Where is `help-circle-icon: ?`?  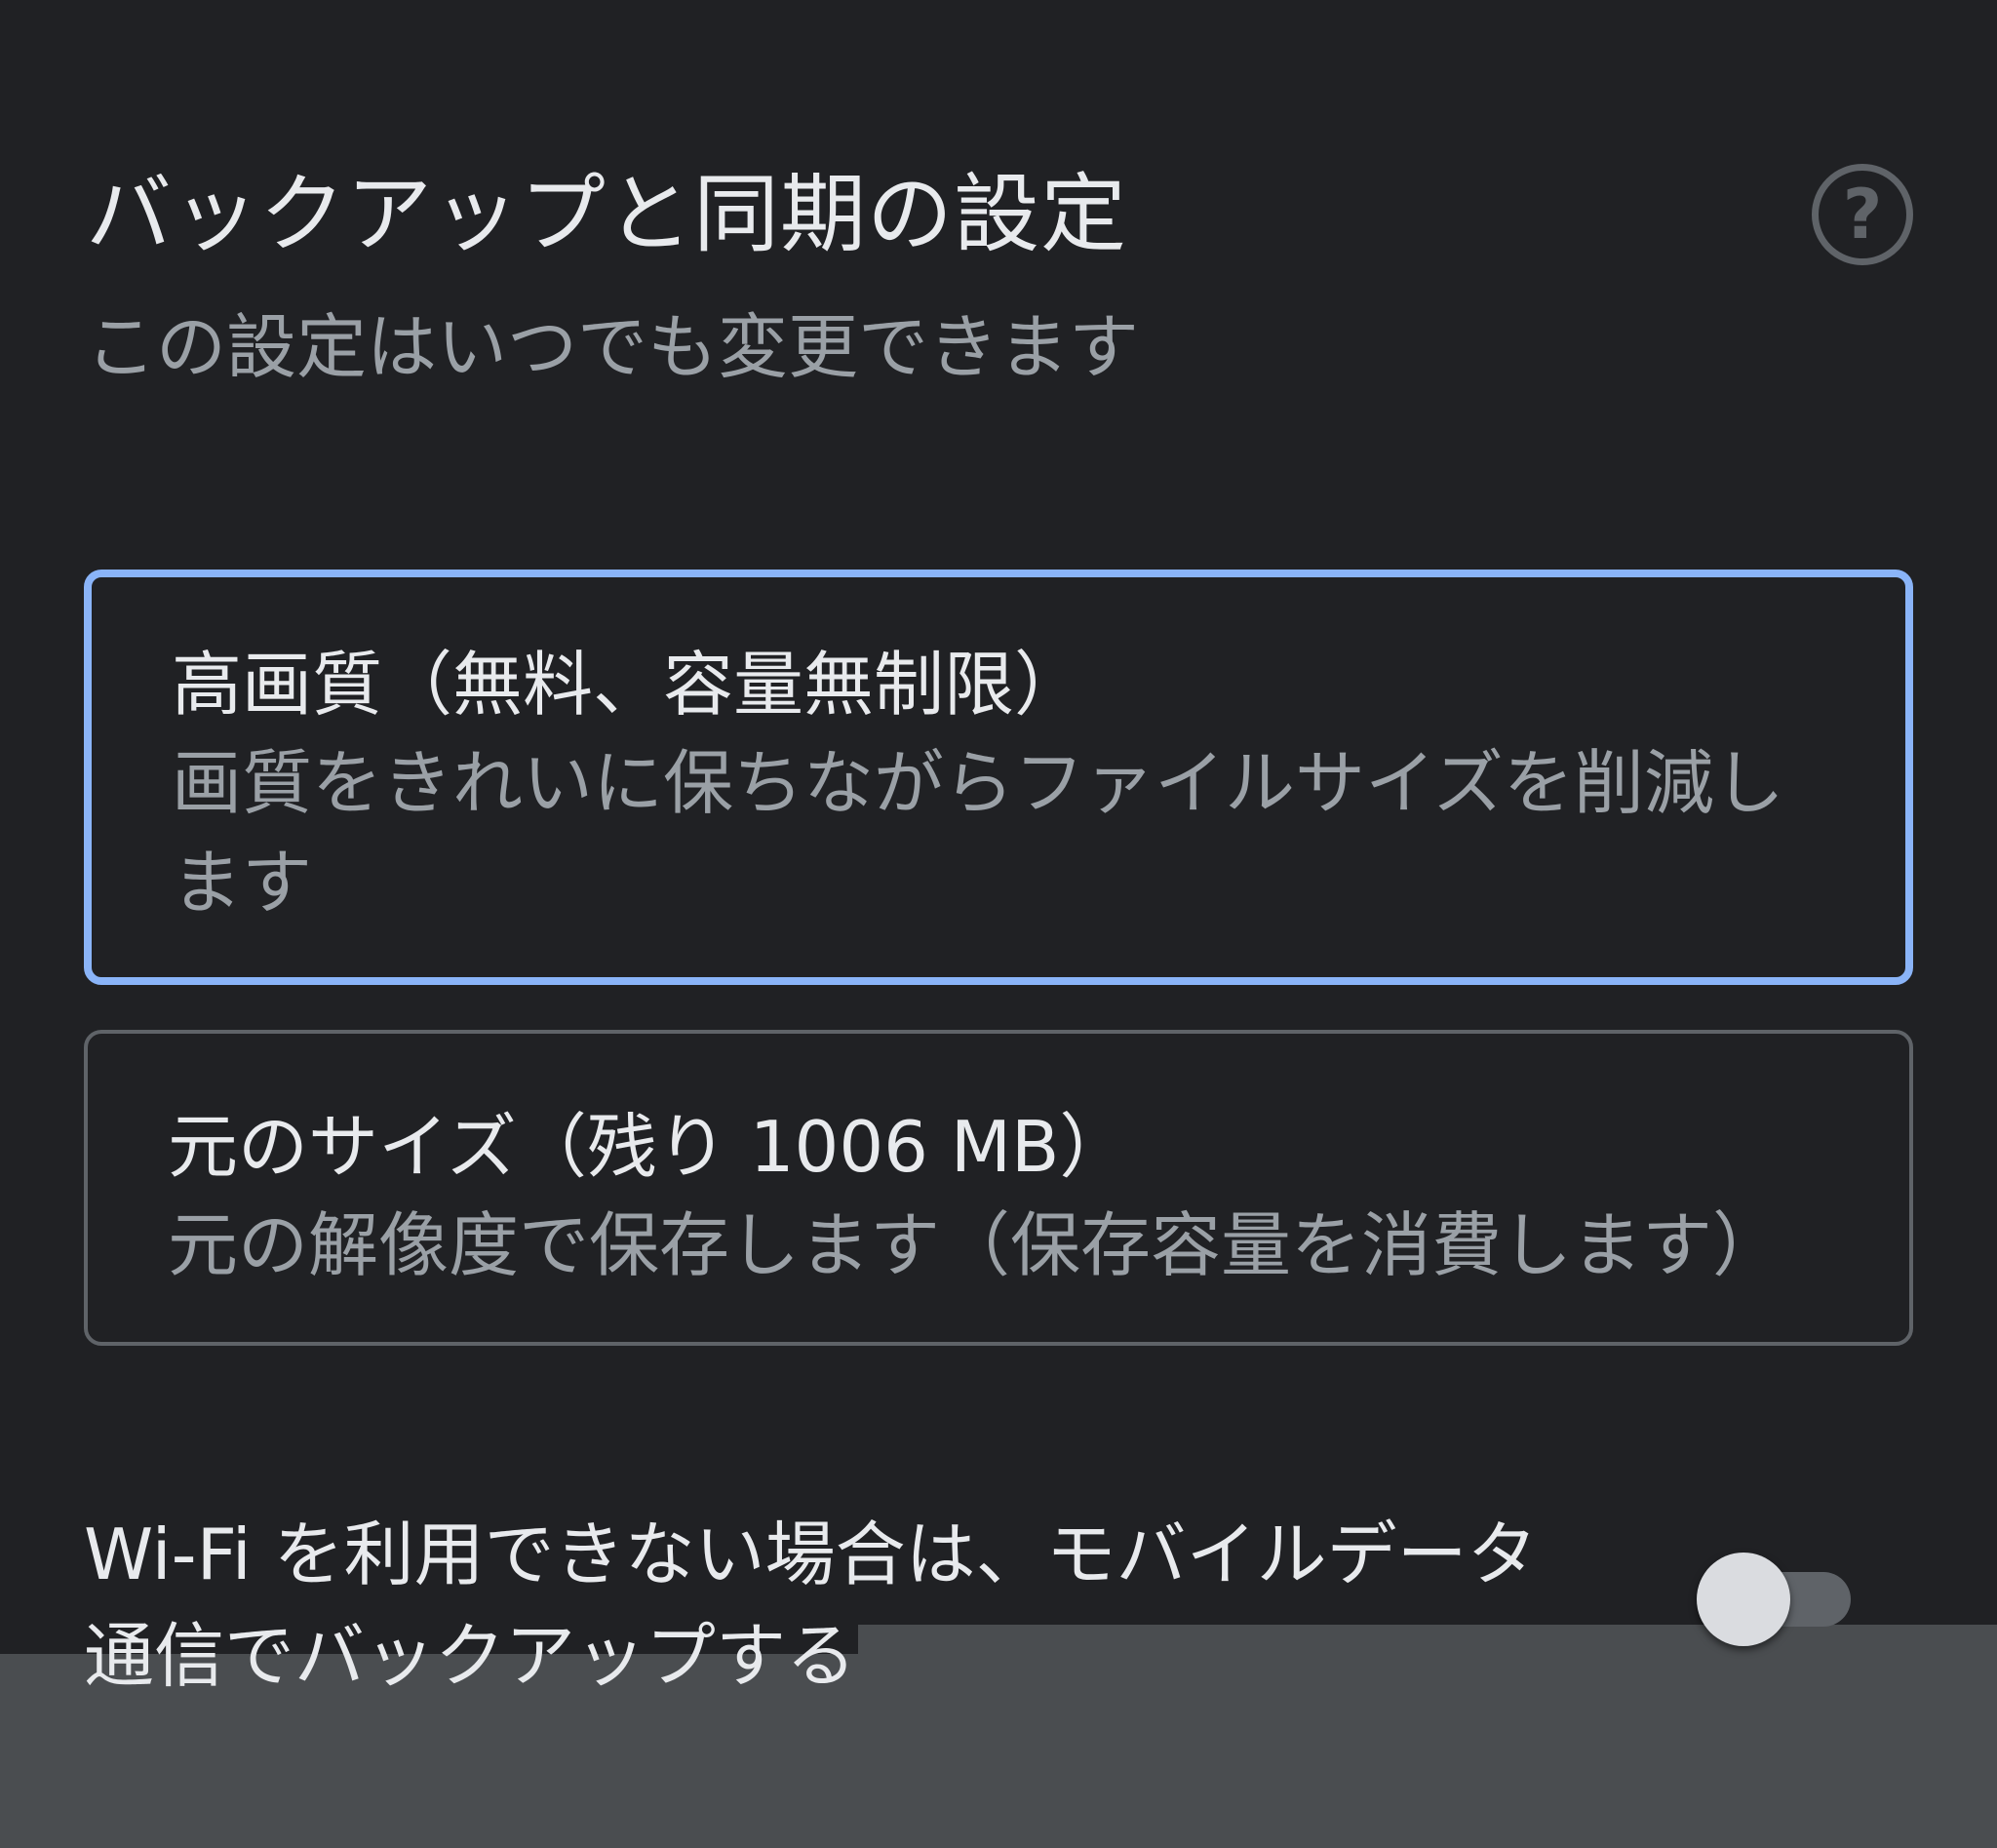
help-circle-icon: ? is located at coordinates (1862, 215).